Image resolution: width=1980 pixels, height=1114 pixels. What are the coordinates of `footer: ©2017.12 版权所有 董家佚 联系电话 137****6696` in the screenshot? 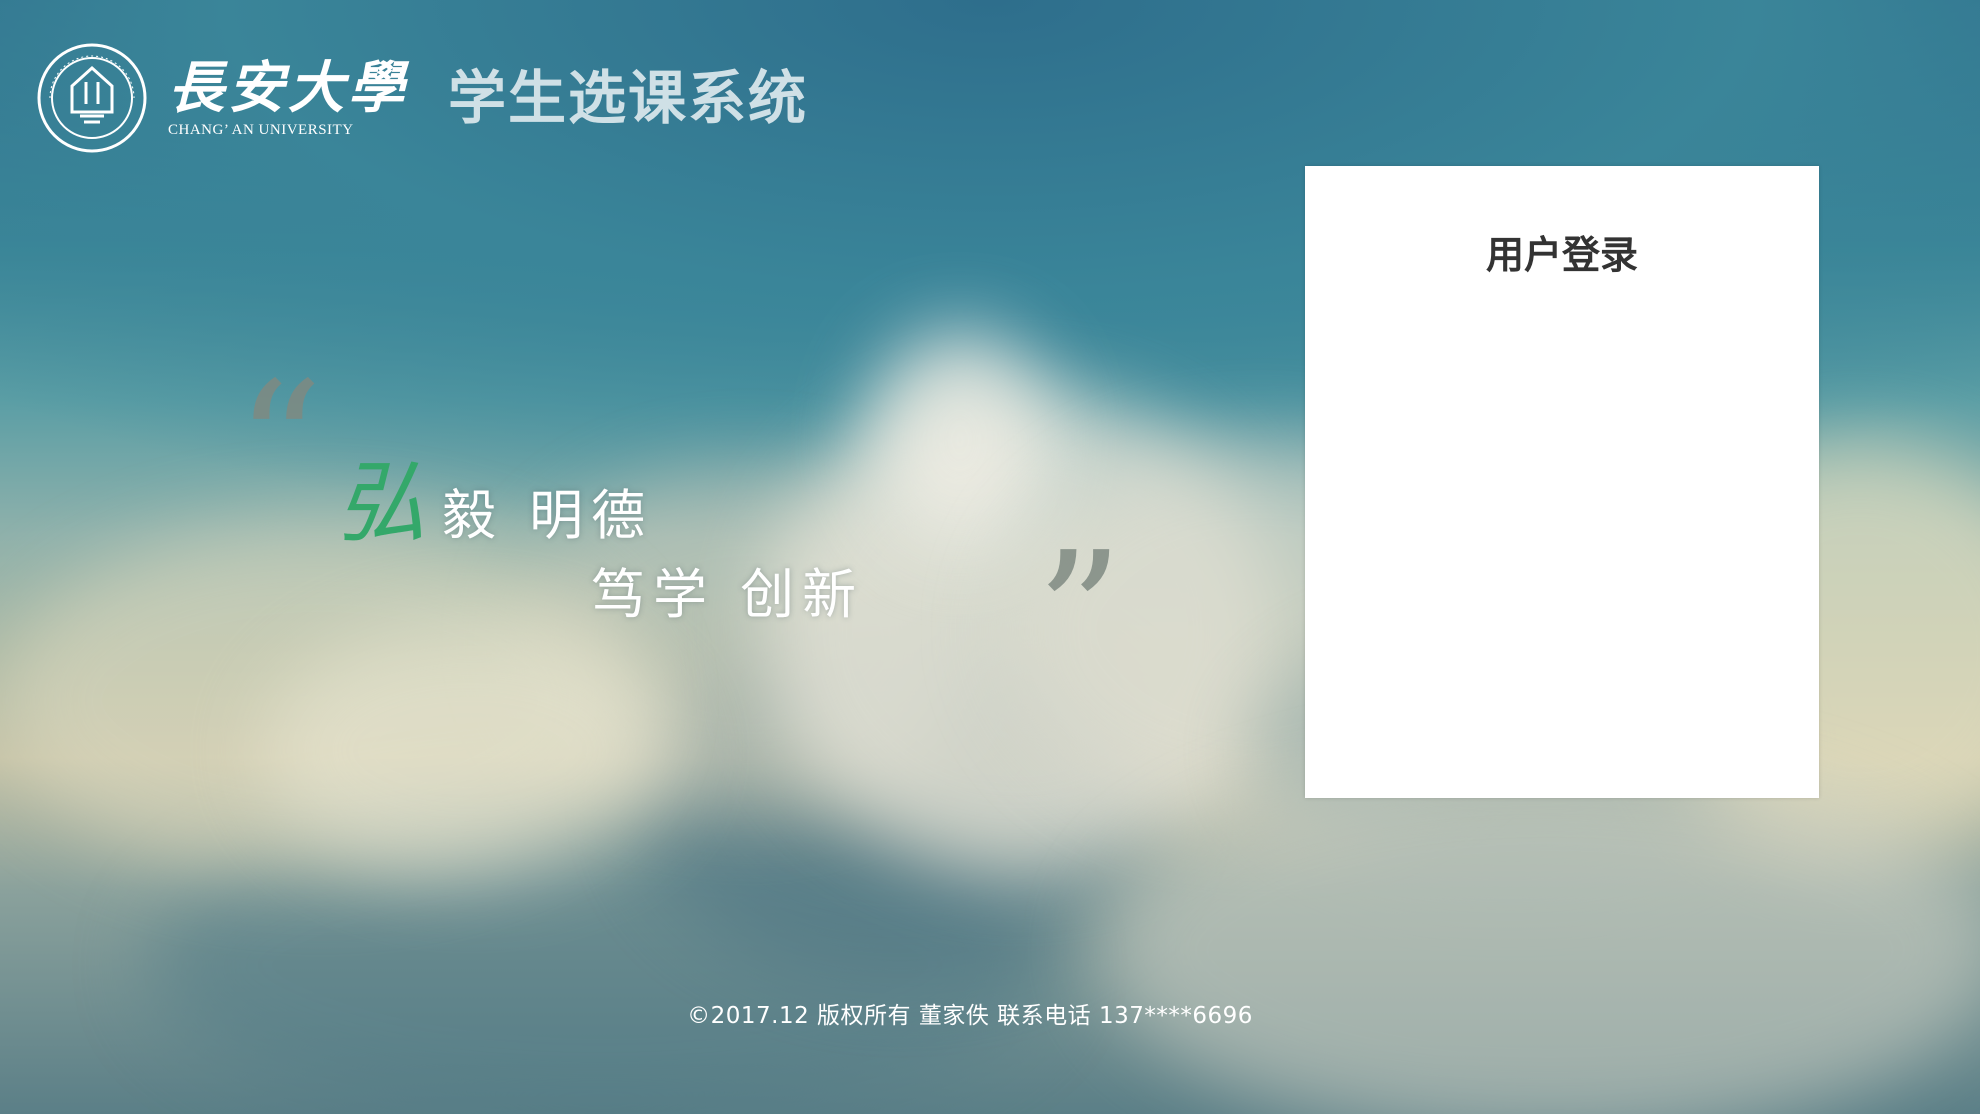 It's located at (990, 1013).